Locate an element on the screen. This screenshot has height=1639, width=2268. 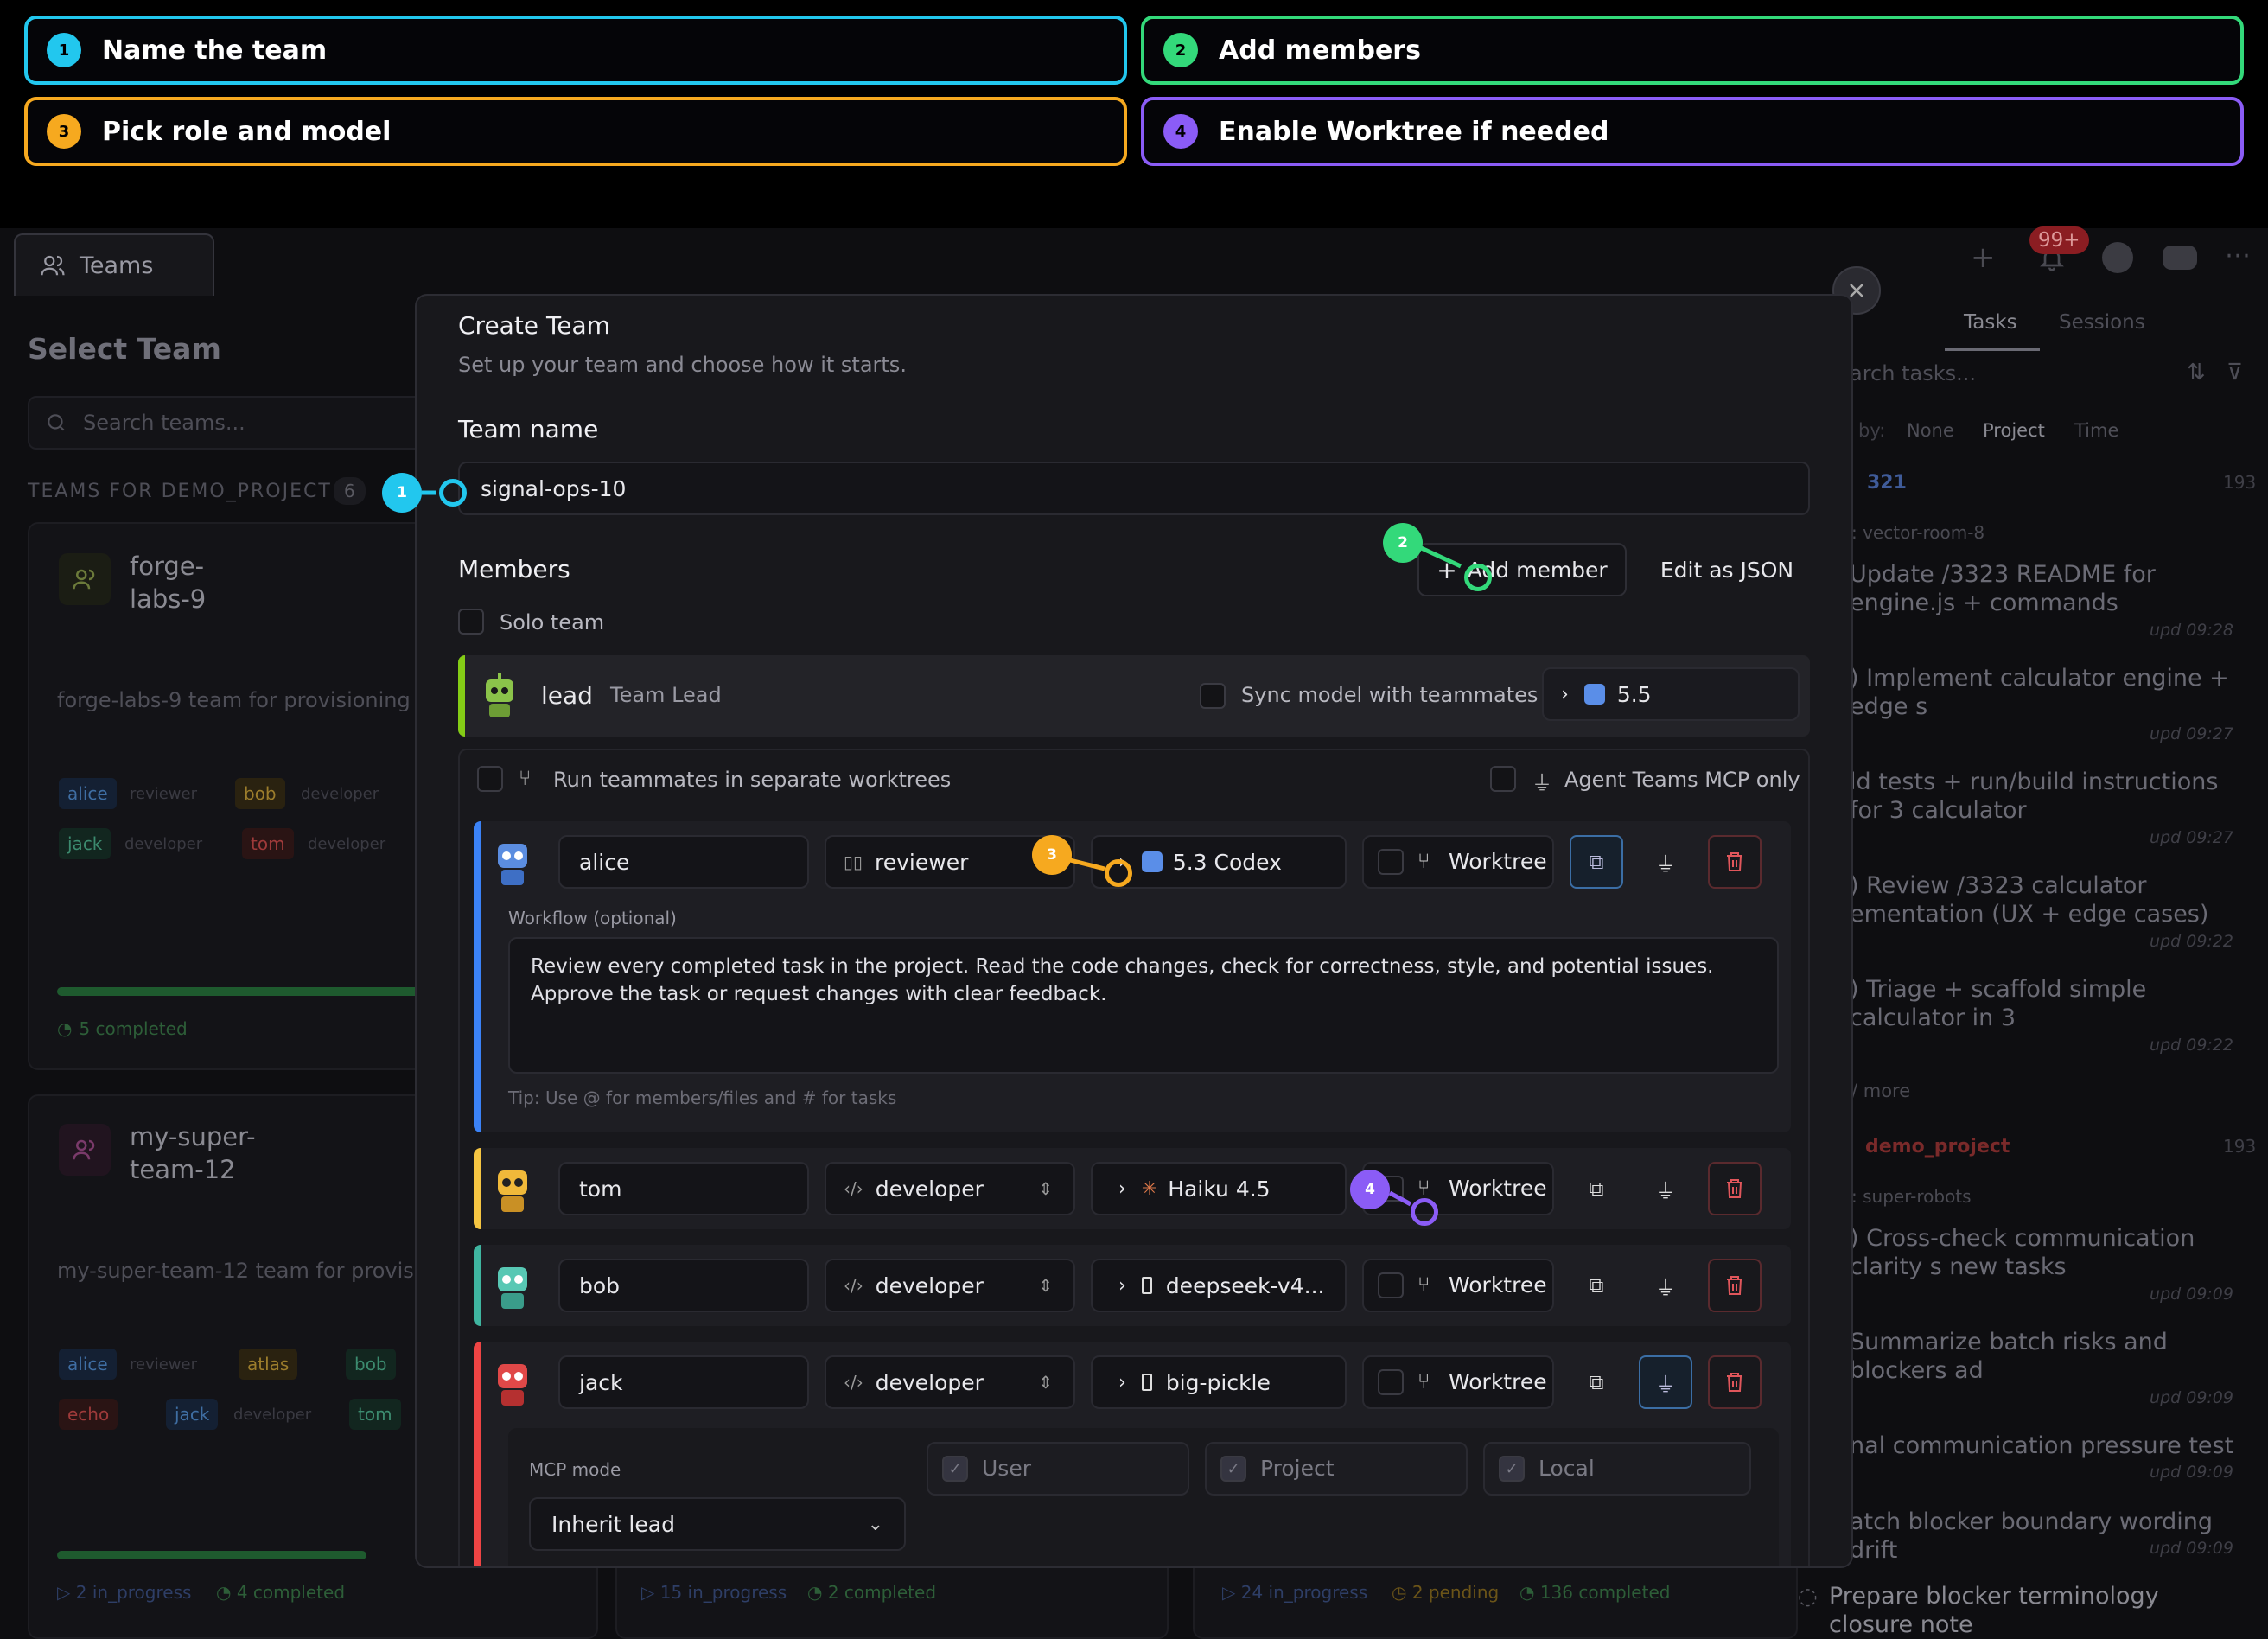
marker-1-target is located at coordinates (453, 493).